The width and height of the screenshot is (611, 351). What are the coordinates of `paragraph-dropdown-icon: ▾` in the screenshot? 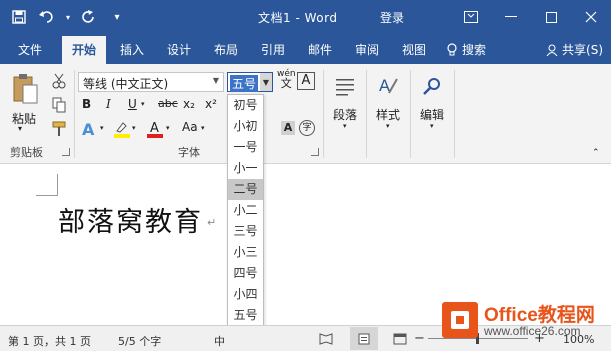 It's located at (345, 126).